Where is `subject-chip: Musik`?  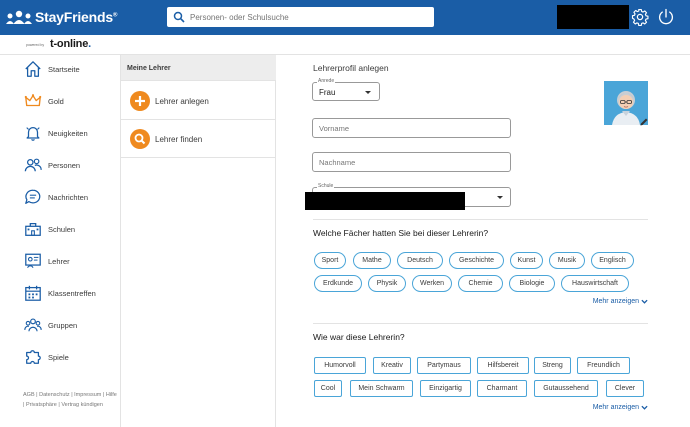 subject-chip: Musik is located at coordinates (567, 260).